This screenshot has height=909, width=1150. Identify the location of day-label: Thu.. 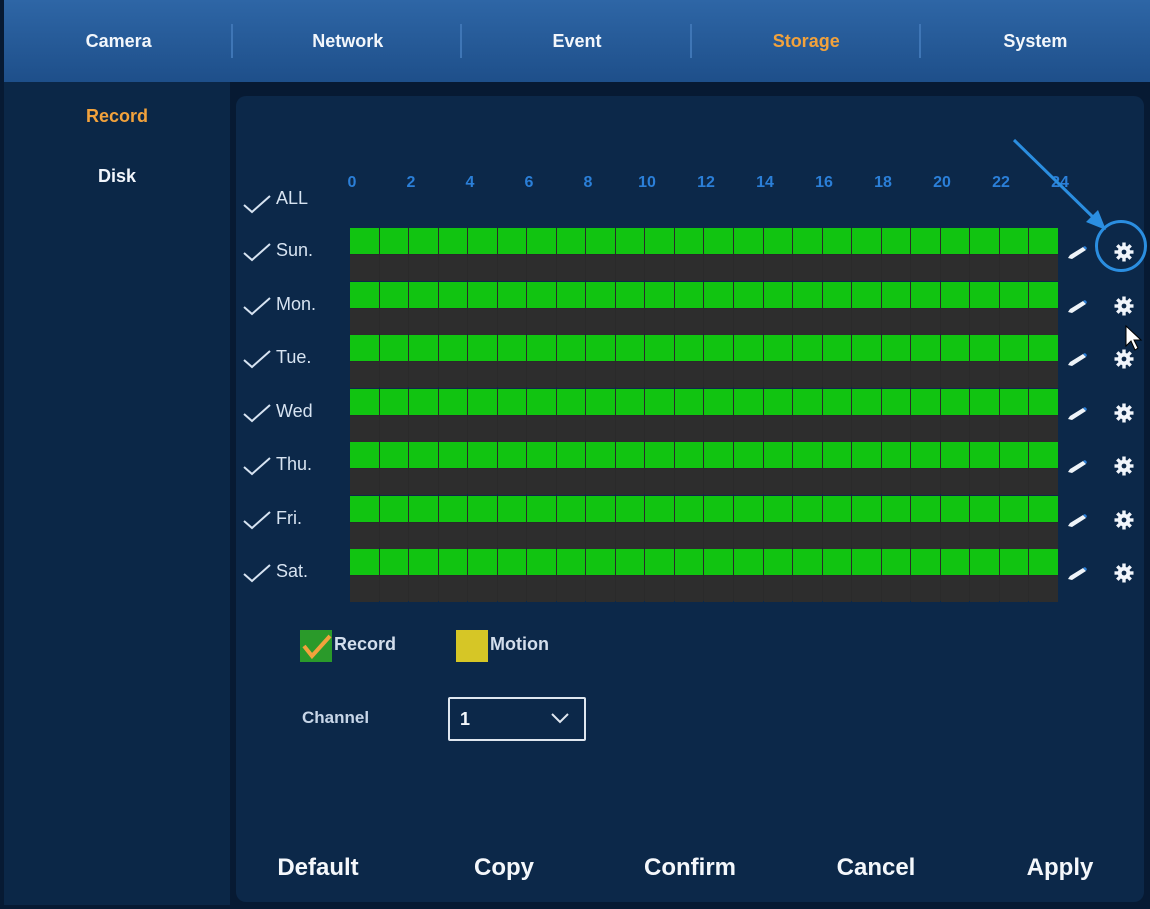
(294, 464).